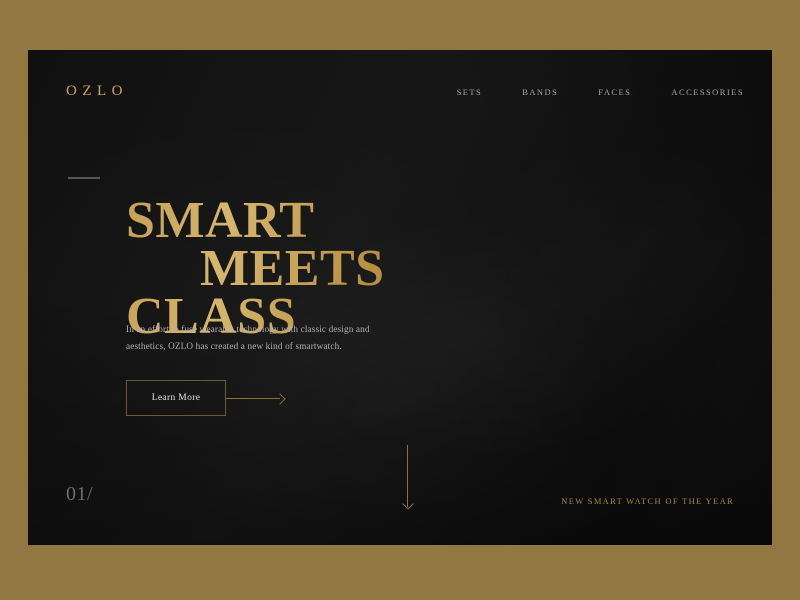  I want to click on headline-line-2: MEETS, so click(292, 268).